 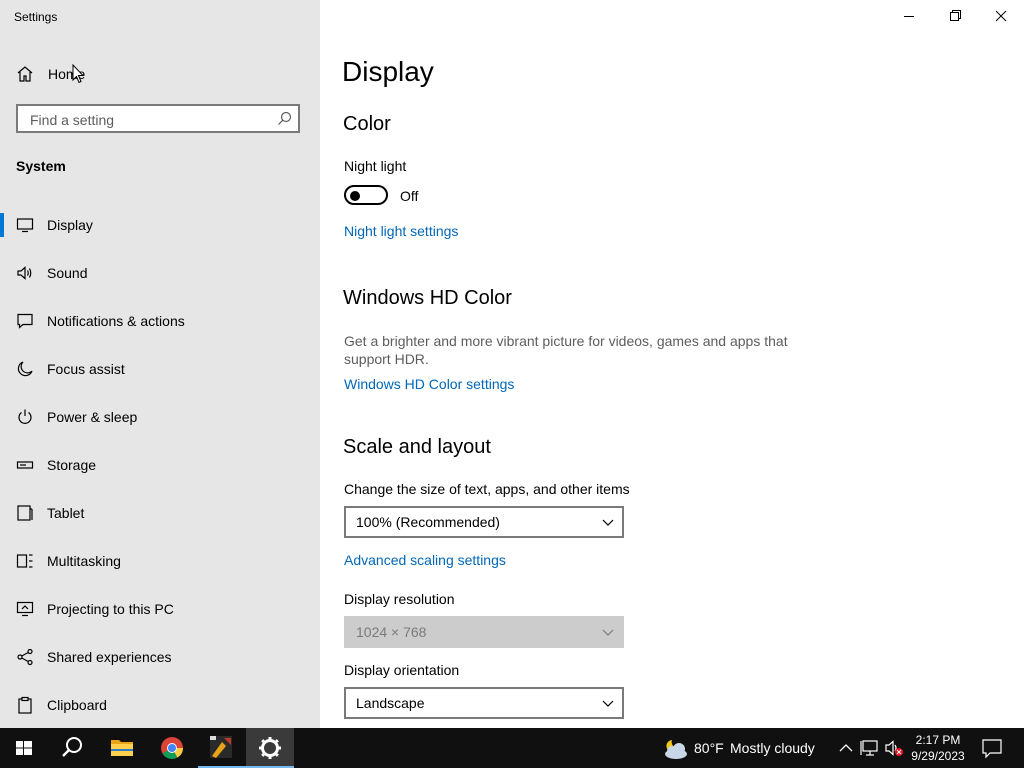 I want to click on notification-icon, so click(x=25, y=321).